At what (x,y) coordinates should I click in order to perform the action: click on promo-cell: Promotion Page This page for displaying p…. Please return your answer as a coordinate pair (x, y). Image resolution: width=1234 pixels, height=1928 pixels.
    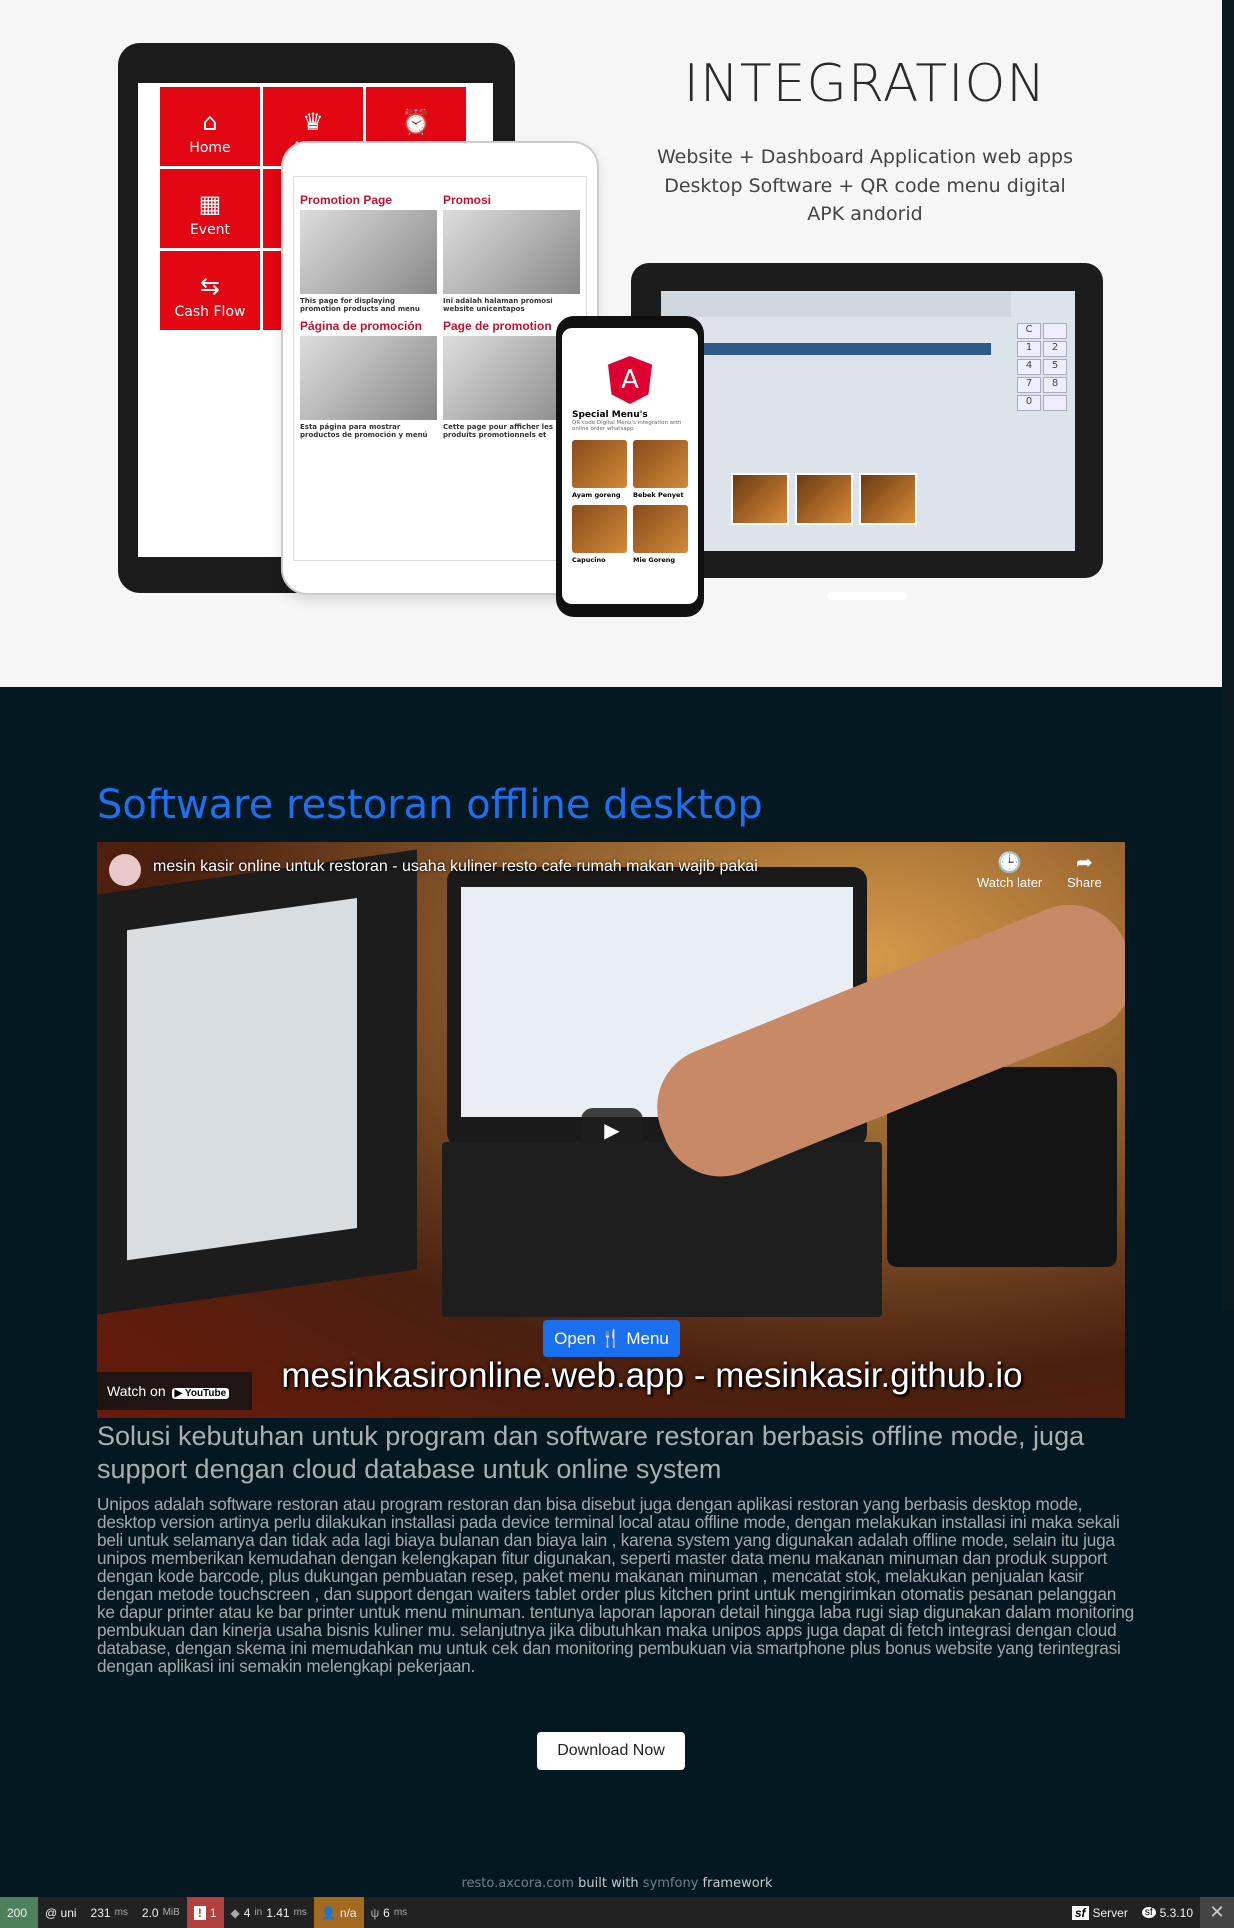
    Looking at the image, I should click on (368, 253).